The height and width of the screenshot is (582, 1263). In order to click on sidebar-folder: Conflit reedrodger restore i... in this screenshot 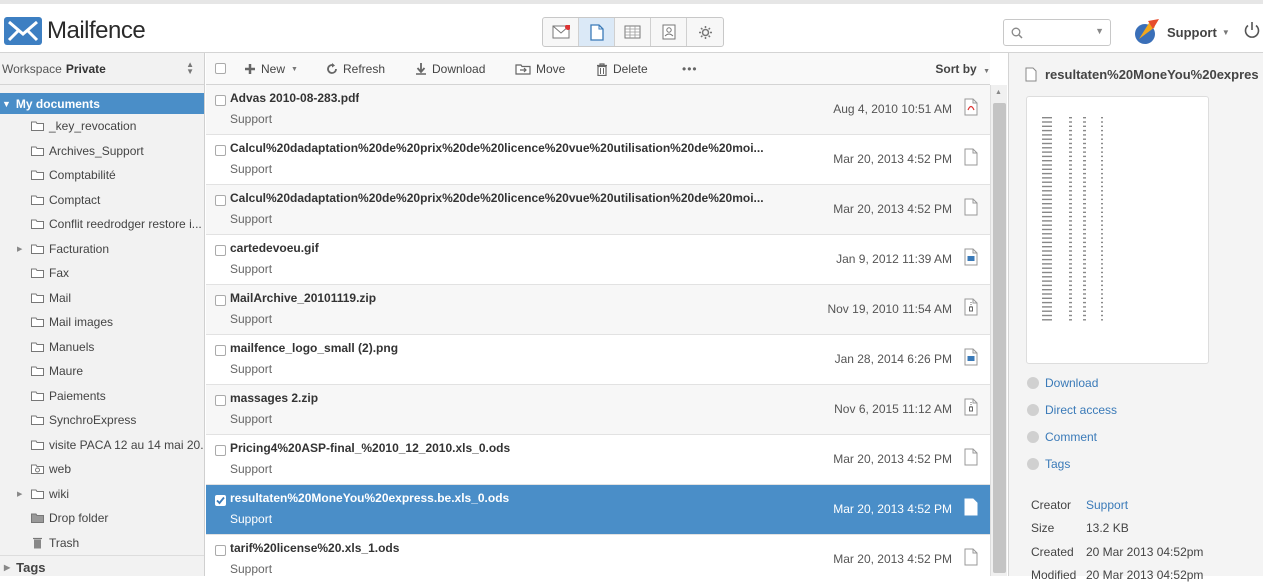, I will do `click(102, 224)`.